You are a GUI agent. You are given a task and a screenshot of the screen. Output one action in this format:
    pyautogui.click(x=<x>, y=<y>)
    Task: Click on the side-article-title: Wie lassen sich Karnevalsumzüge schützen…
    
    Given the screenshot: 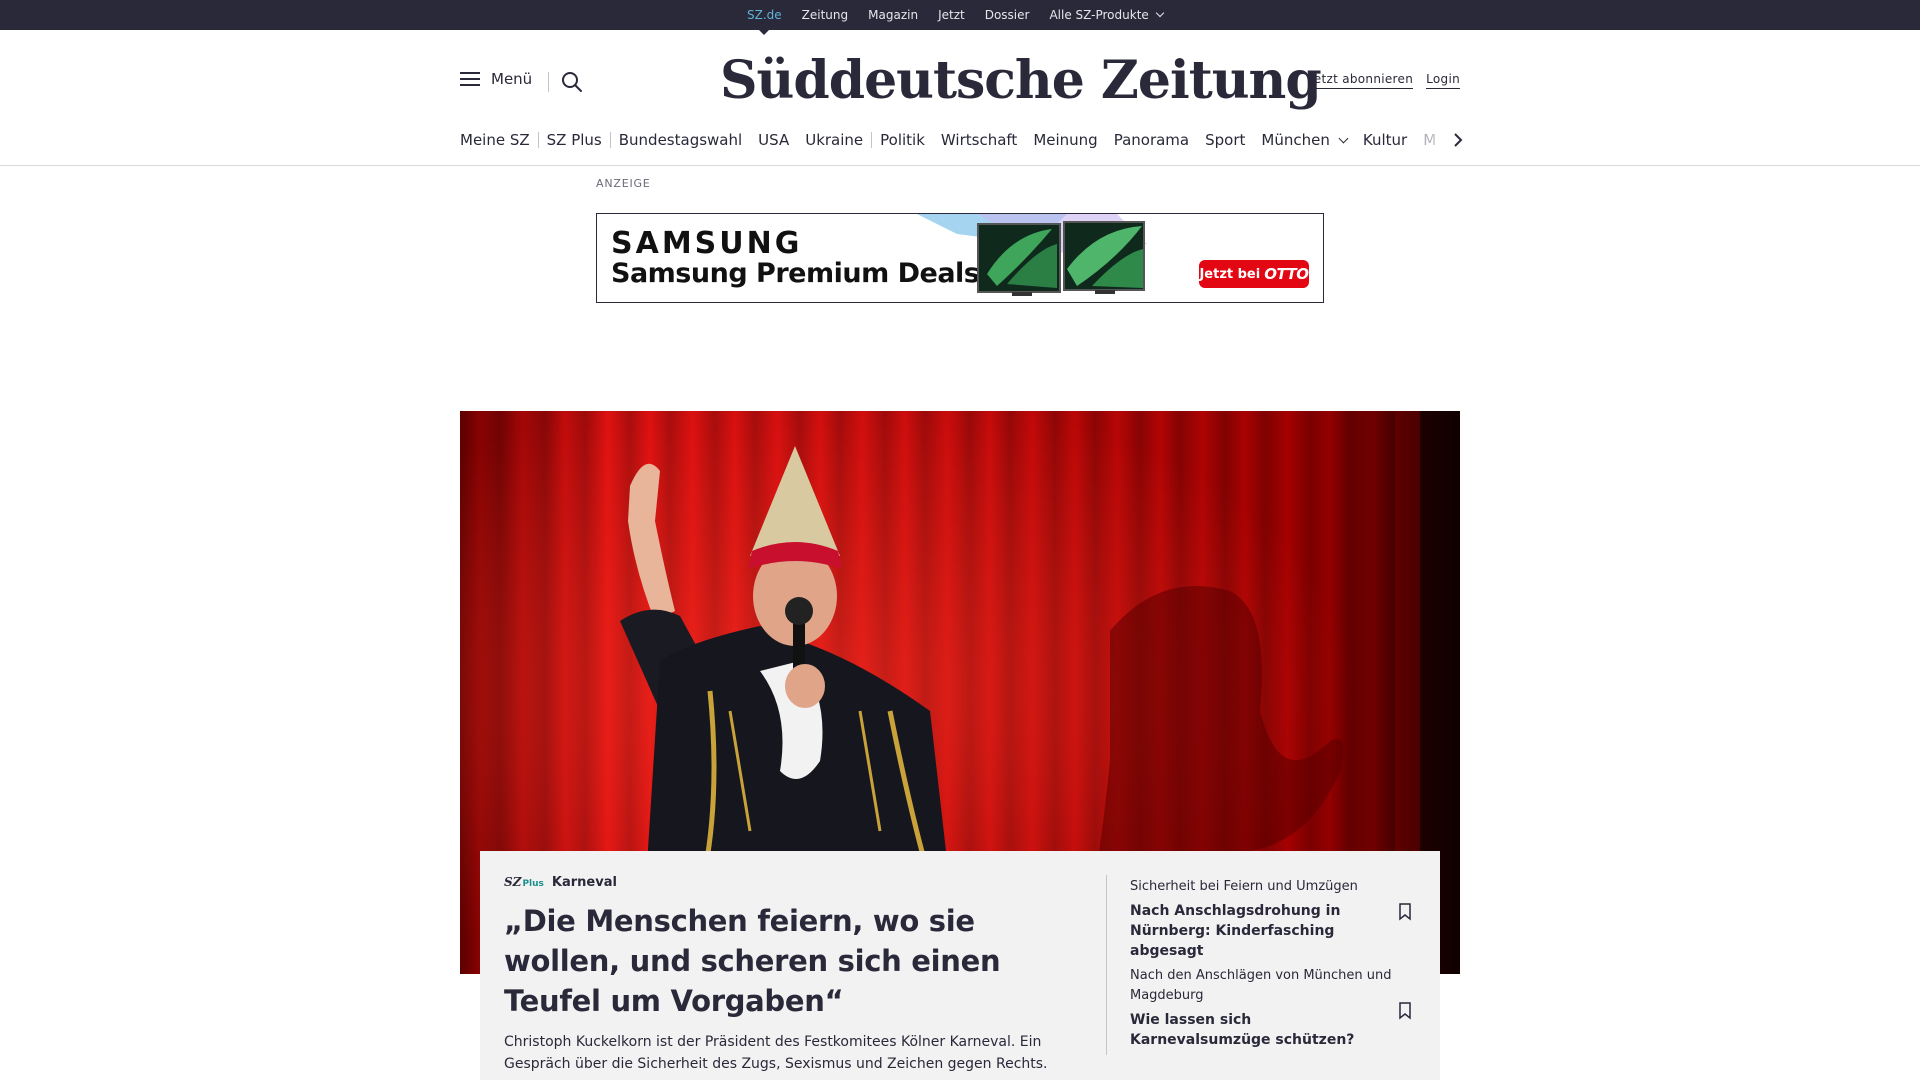 What is the action you would take?
    pyautogui.click(x=1260, y=1030)
    